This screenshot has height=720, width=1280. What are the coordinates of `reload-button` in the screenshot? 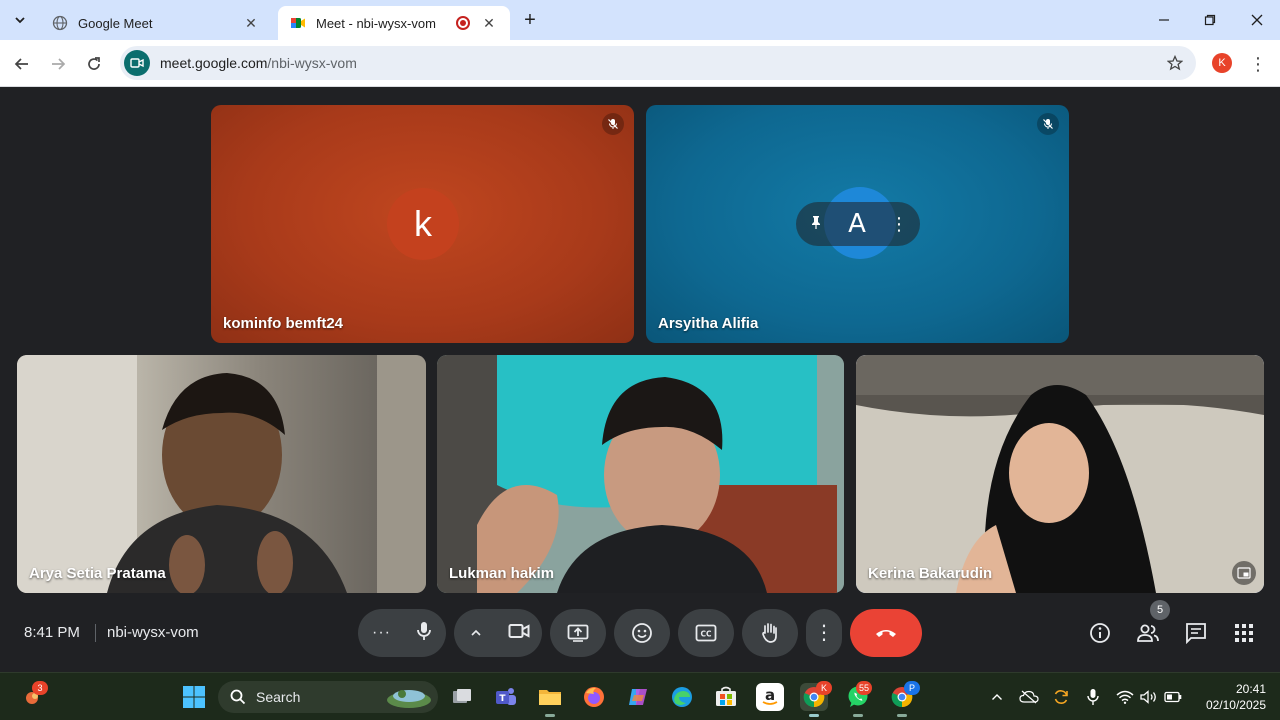 It's located at (94, 64).